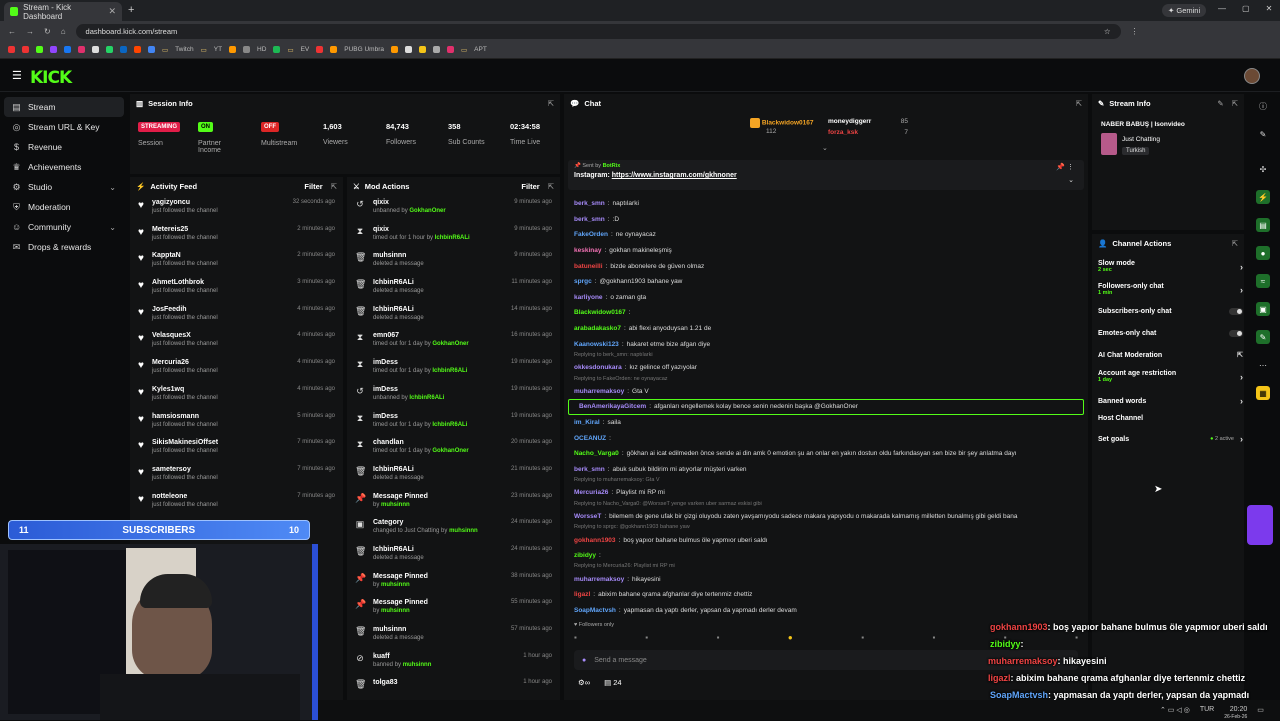  What do you see at coordinates (1207, 713) in the screenshot?
I see `language-indicator: TUR` at bounding box center [1207, 713].